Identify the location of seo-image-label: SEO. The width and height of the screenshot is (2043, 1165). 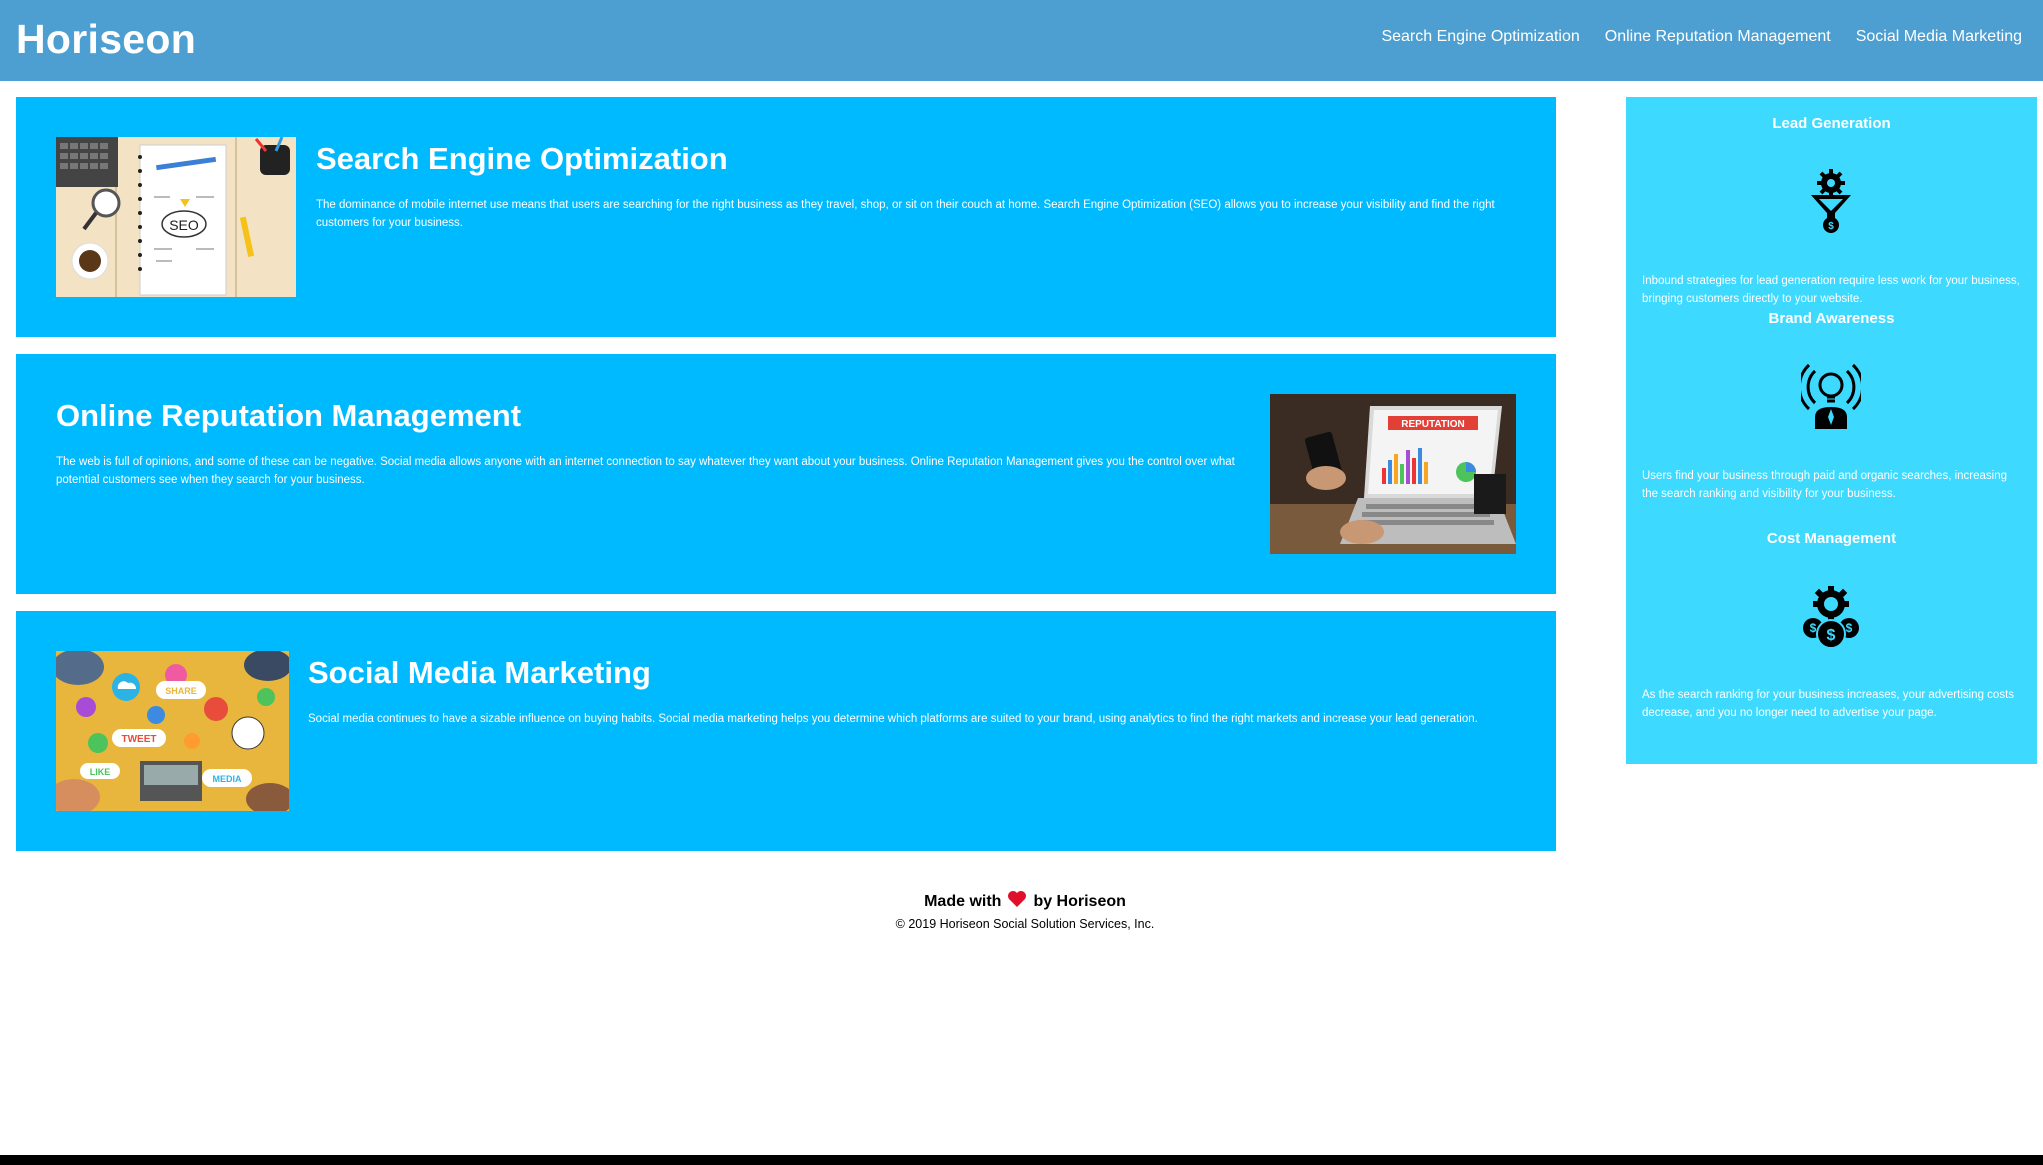
(184, 225).